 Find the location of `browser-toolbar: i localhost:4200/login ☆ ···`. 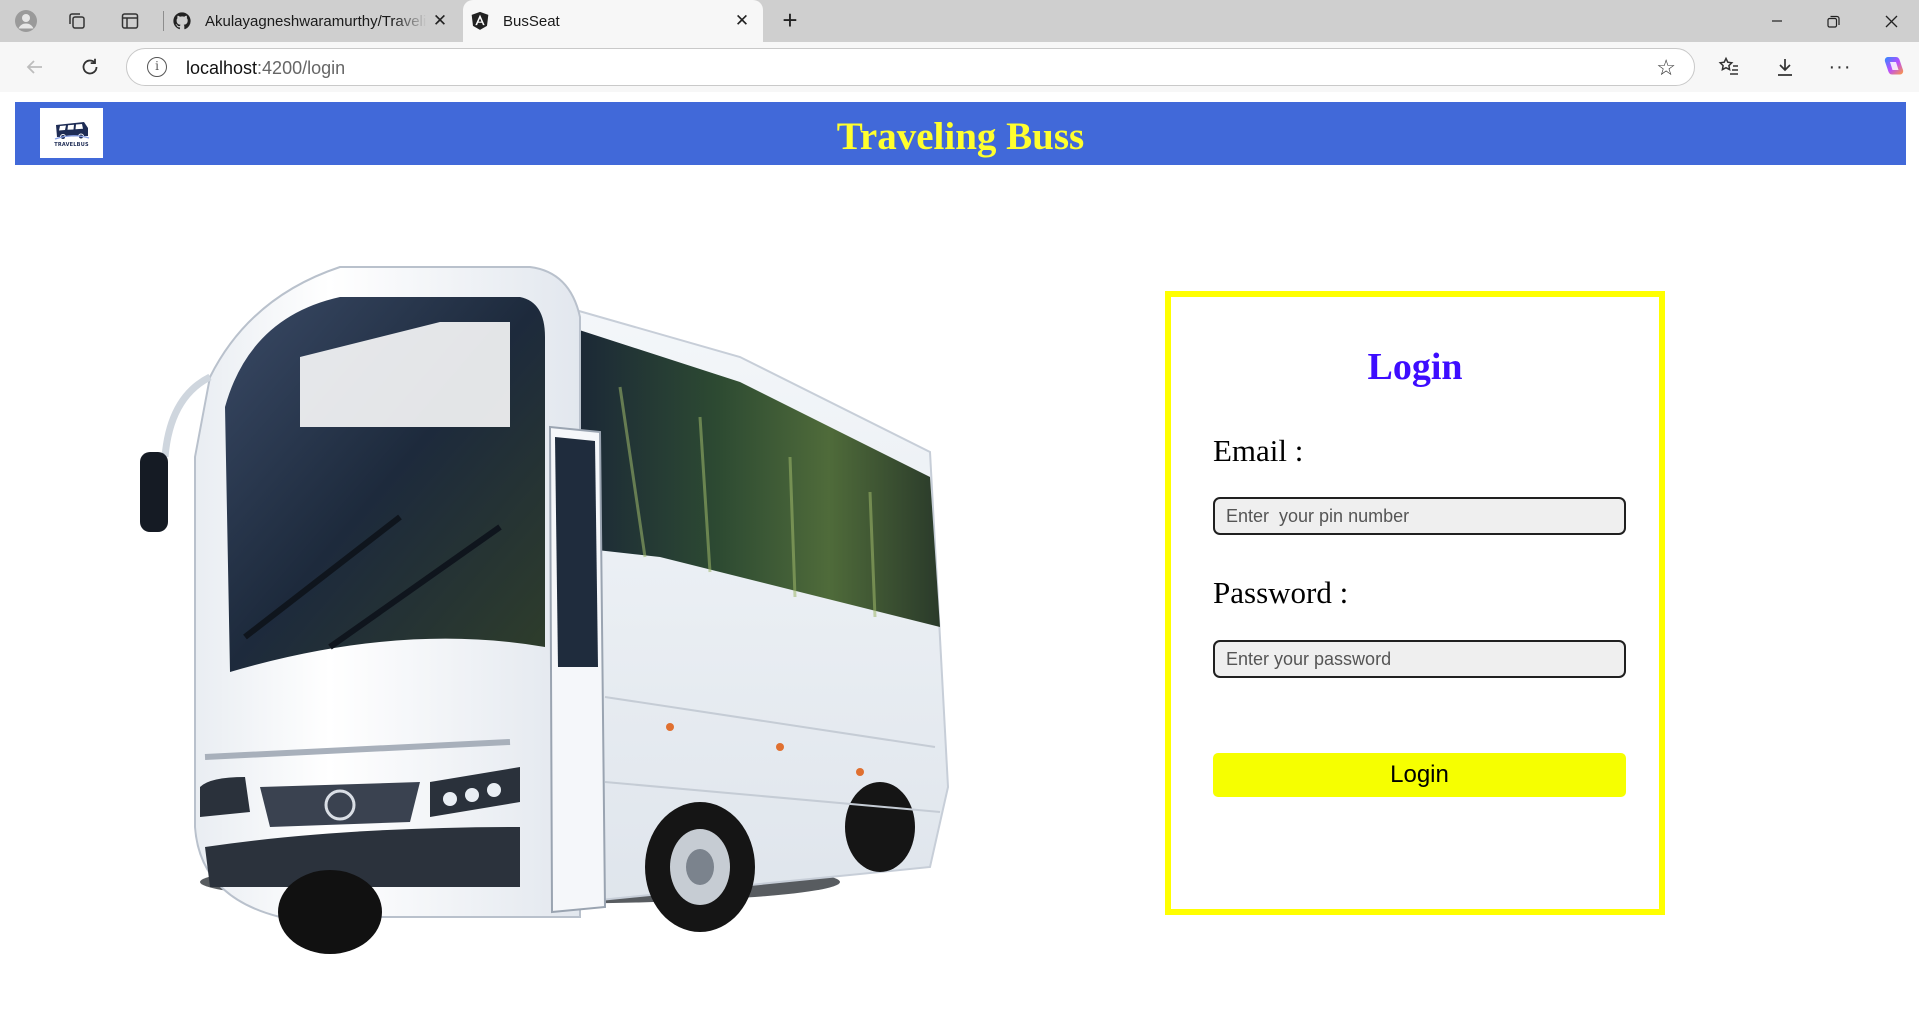

browser-toolbar: i localhost:4200/login ☆ ··· is located at coordinates (959, 67).